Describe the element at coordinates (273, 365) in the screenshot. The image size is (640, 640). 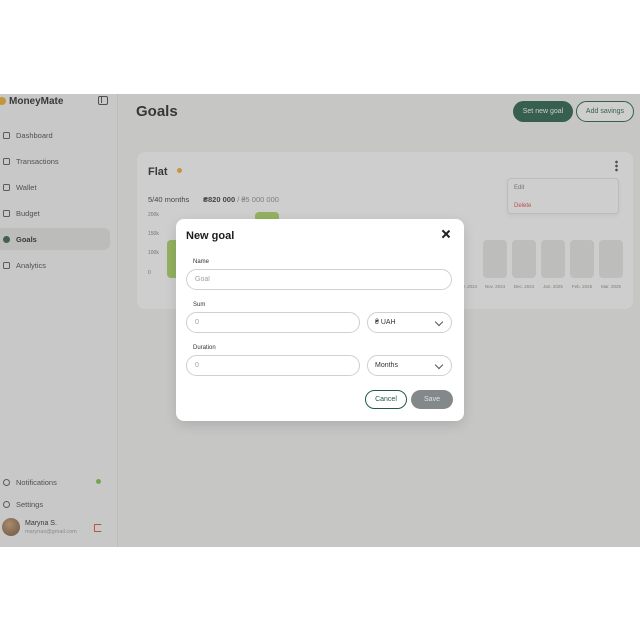
I see `duration-input` at that location.